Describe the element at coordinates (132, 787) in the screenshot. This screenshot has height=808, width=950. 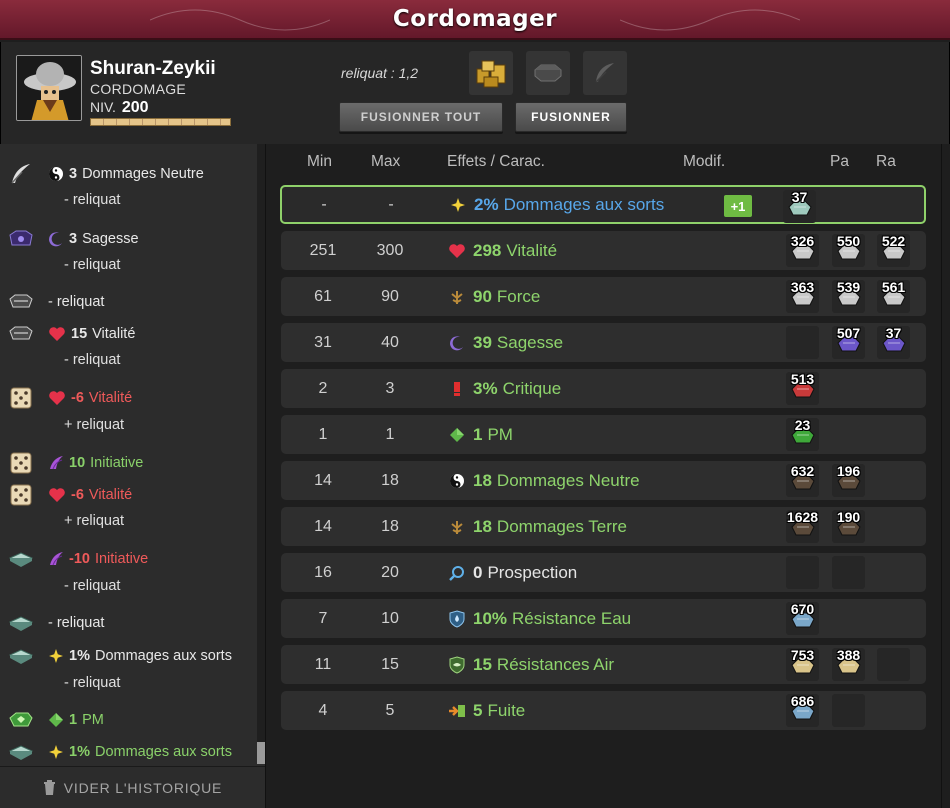
I see `clear-history-button: VIDER L'HISTORIQUE` at that location.